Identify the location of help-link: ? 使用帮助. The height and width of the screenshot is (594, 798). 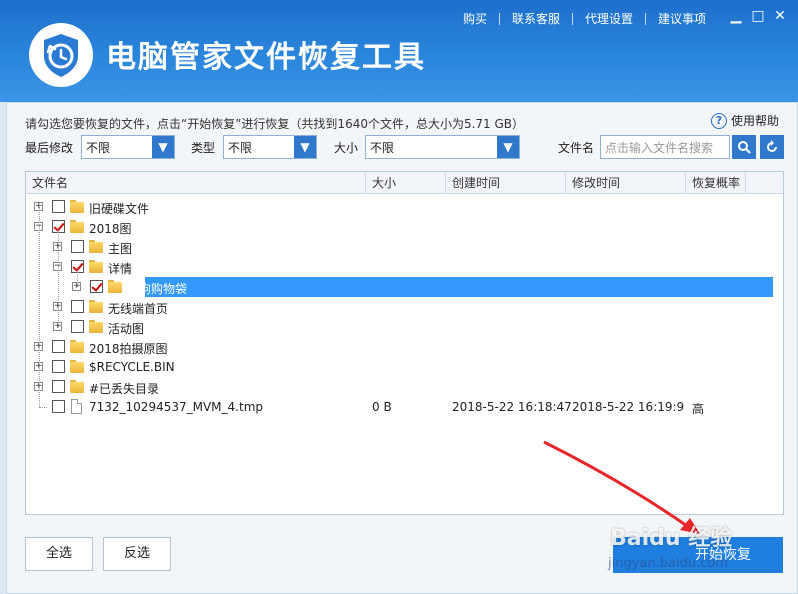
(744, 120).